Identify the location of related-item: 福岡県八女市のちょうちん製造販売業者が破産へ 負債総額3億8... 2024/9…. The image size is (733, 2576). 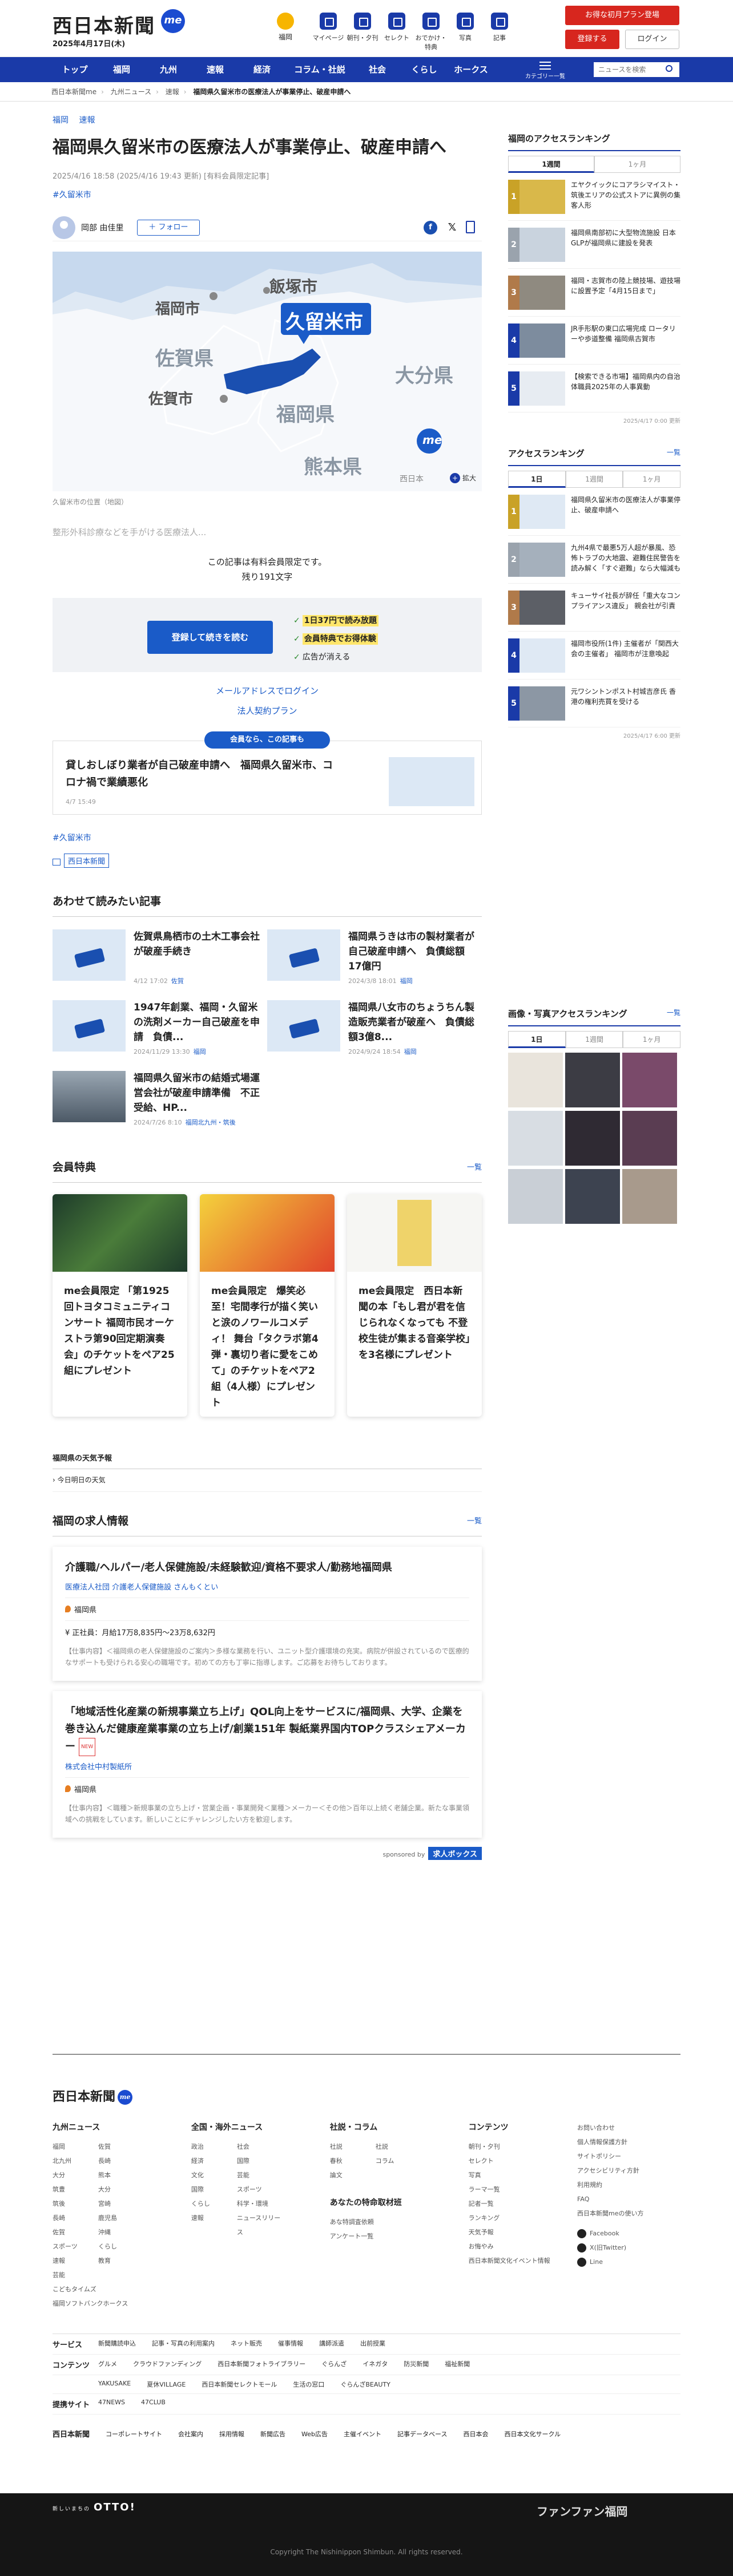
(374, 1035).